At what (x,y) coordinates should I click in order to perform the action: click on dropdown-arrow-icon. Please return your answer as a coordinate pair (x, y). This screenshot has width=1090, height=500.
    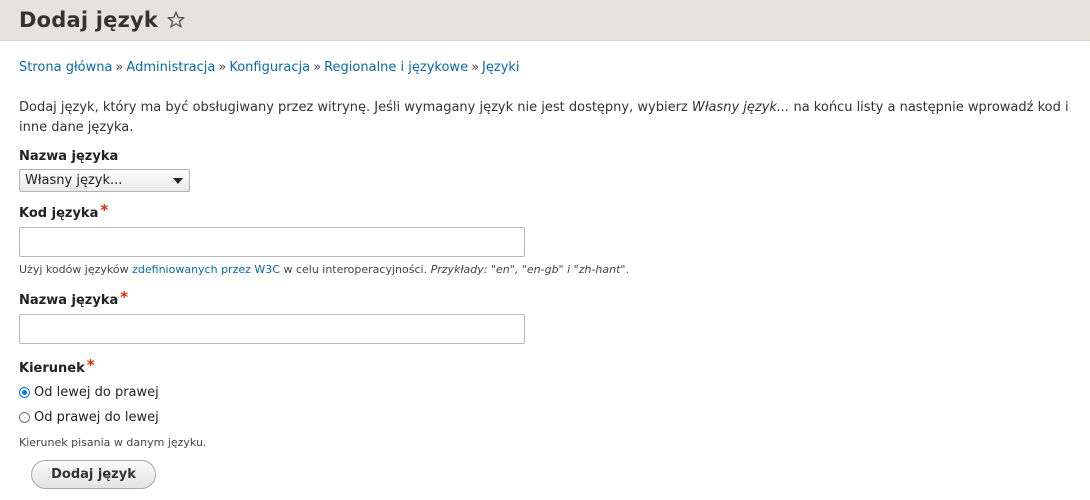
    Looking at the image, I should click on (178, 181).